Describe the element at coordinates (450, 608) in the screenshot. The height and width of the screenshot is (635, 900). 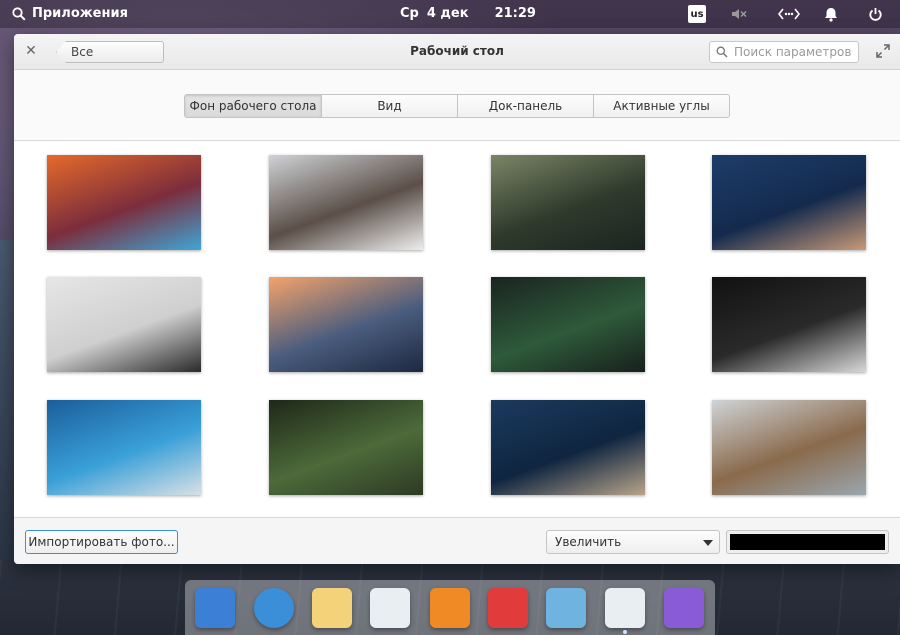
I see `music-note-icon` at that location.